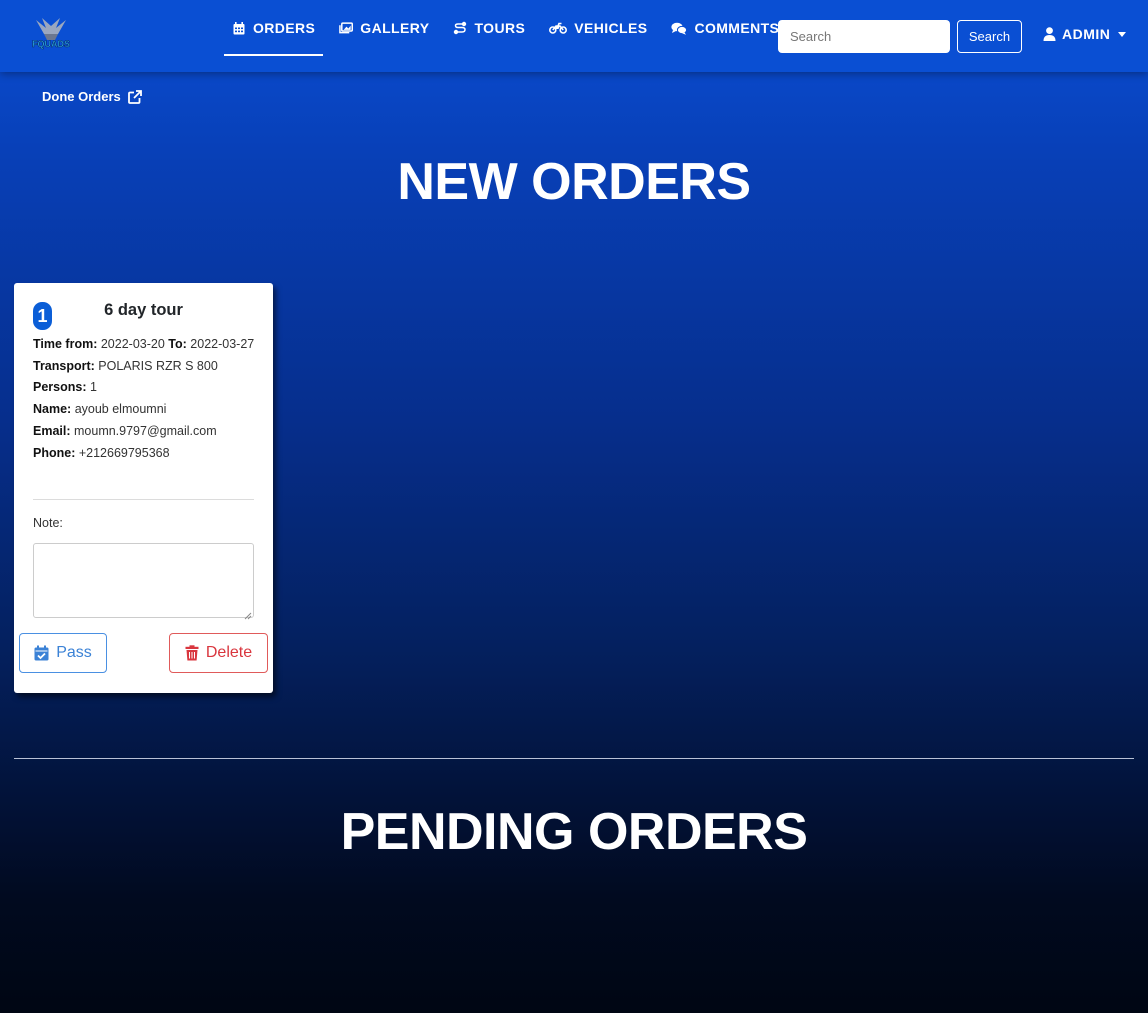  Describe the element at coordinates (460, 28) in the screenshot. I see `route-icon` at that location.